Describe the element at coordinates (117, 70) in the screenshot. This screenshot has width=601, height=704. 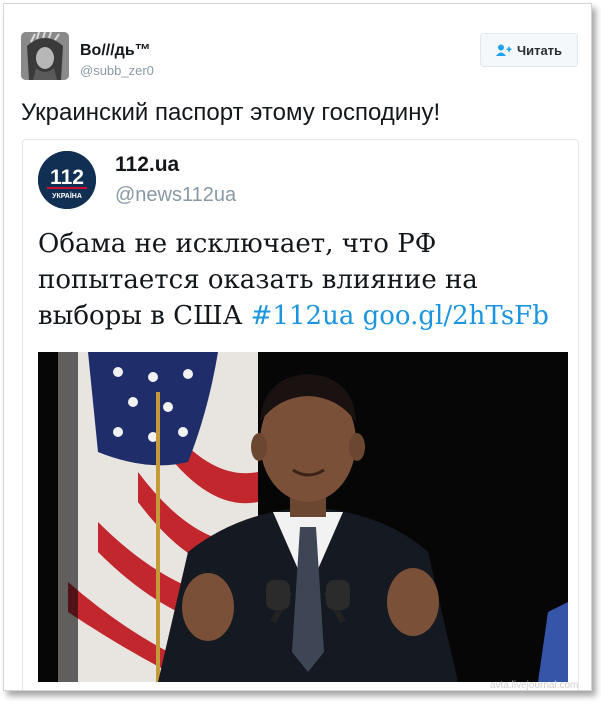
I see `author-handle: @subb_zer0` at that location.